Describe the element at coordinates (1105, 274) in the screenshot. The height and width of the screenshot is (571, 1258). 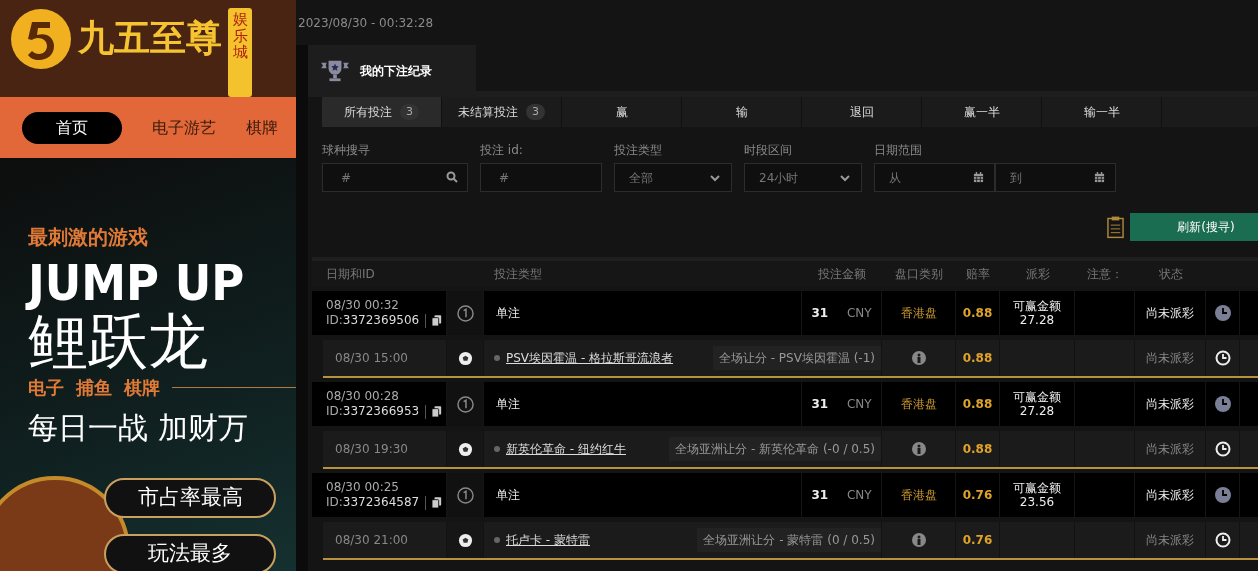
I see `column-header: 注意：` at that location.